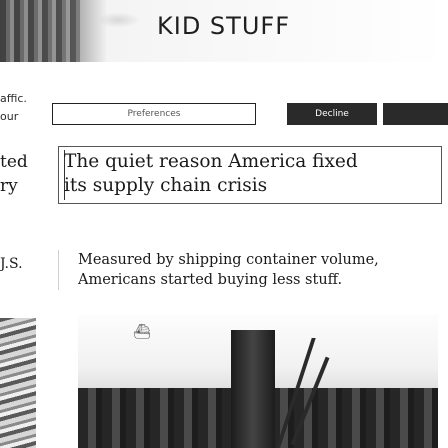 The height and width of the screenshot is (448, 448). What do you see at coordinates (223, 26) in the screenshot?
I see `kid-stuff-logo: KID STUFF` at bounding box center [223, 26].